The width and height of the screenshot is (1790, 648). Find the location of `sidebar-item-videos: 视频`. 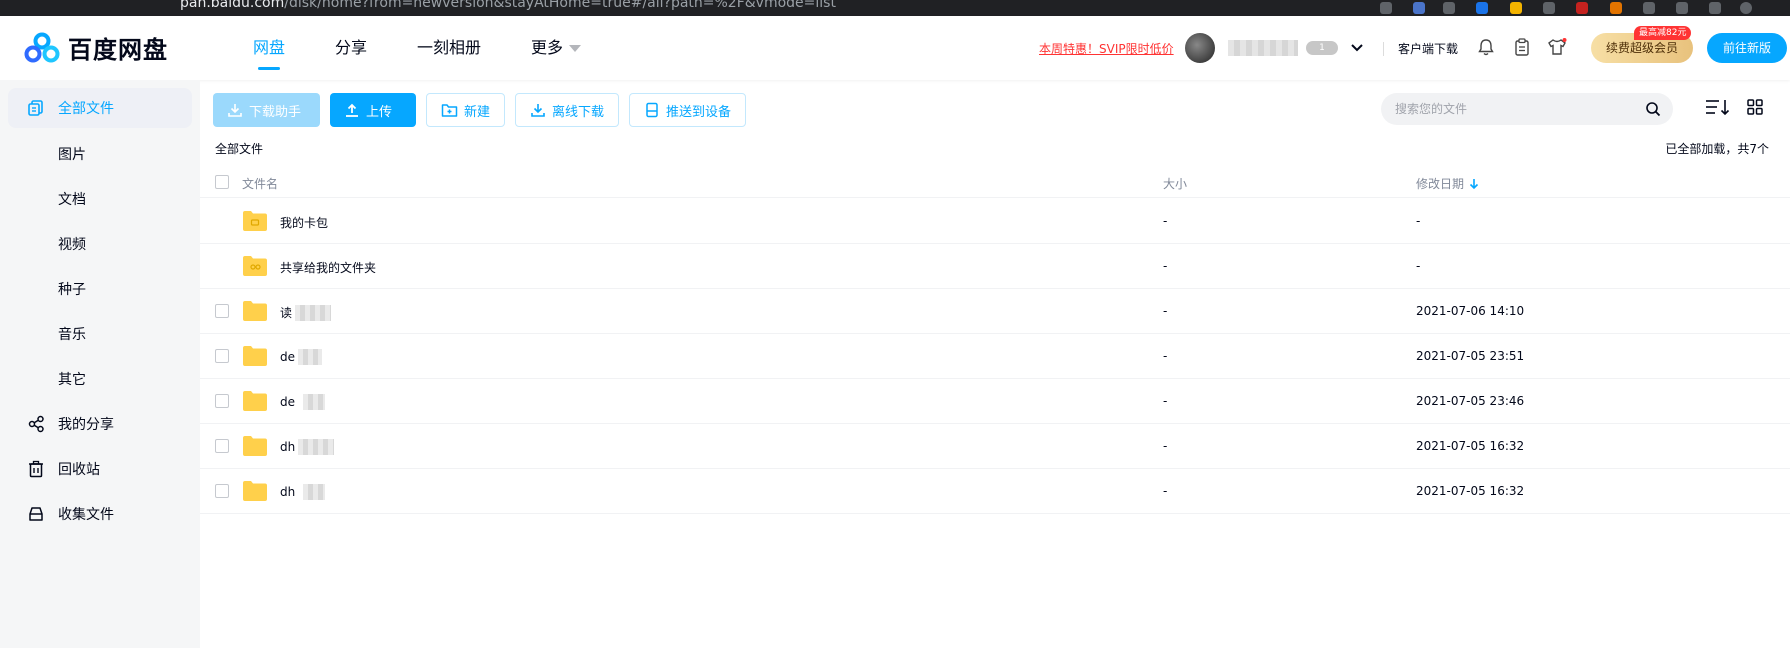

sidebar-item-videos: 视频 is located at coordinates (100, 243).